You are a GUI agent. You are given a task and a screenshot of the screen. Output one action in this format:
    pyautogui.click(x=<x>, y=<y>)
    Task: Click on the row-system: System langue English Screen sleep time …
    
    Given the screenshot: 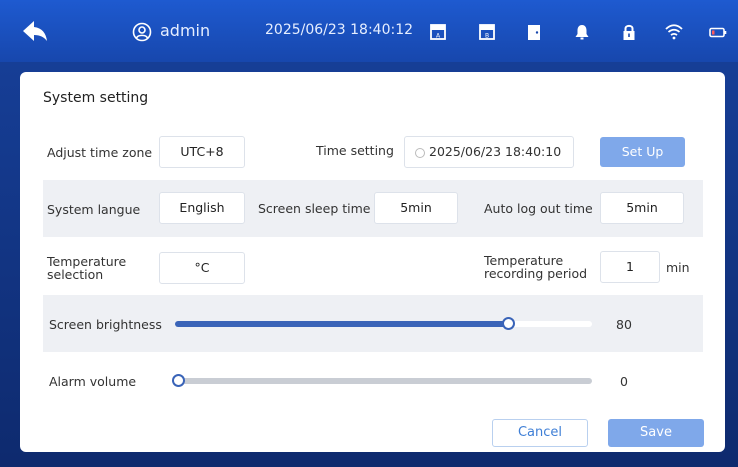 What is the action you would take?
    pyautogui.click(x=373, y=208)
    